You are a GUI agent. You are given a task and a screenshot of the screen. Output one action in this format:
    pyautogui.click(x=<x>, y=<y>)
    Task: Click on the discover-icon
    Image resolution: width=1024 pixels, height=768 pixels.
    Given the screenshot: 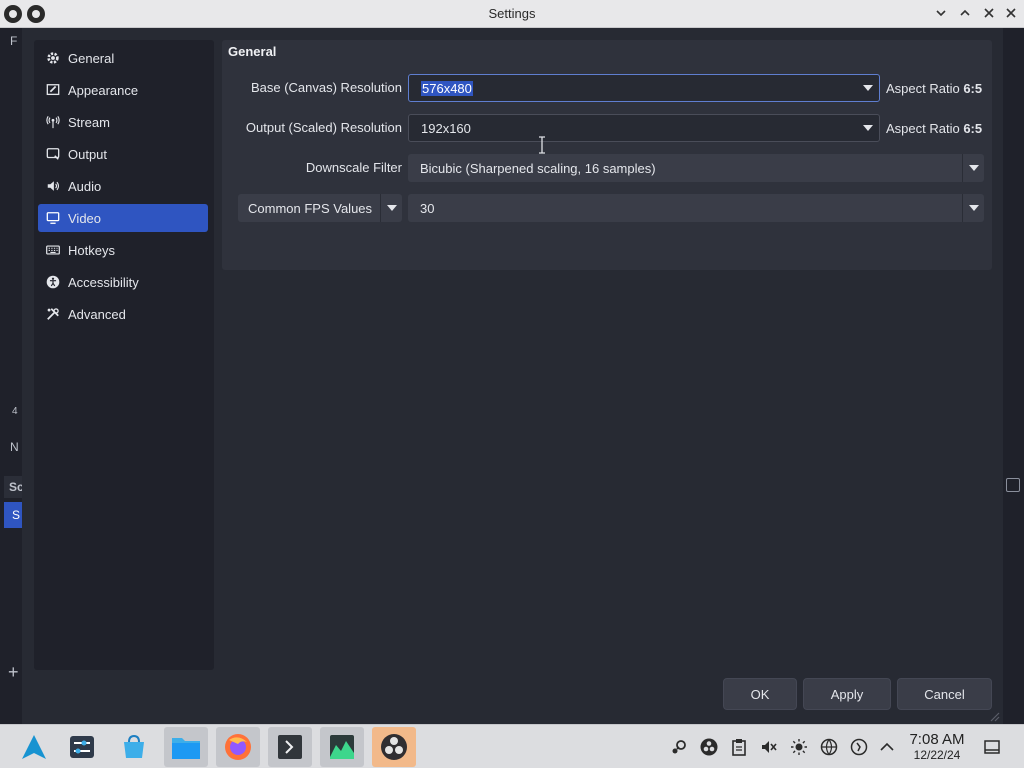 What is the action you would take?
    pyautogui.click(x=134, y=747)
    